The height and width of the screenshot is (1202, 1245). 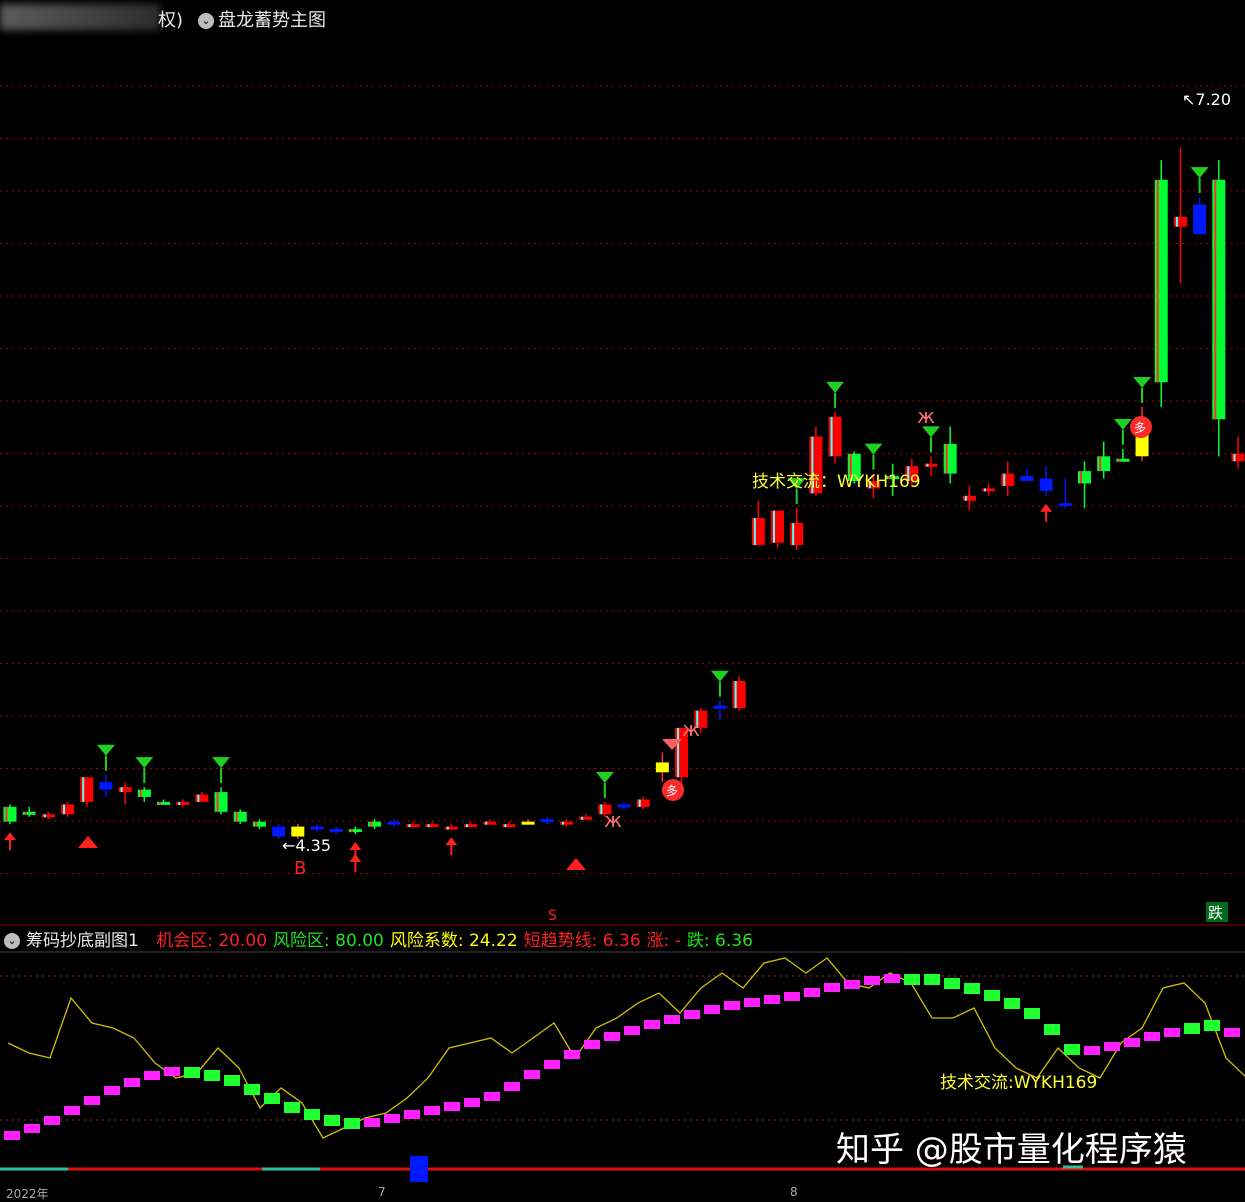 I want to click on sell-label: S, so click(x=552, y=916).